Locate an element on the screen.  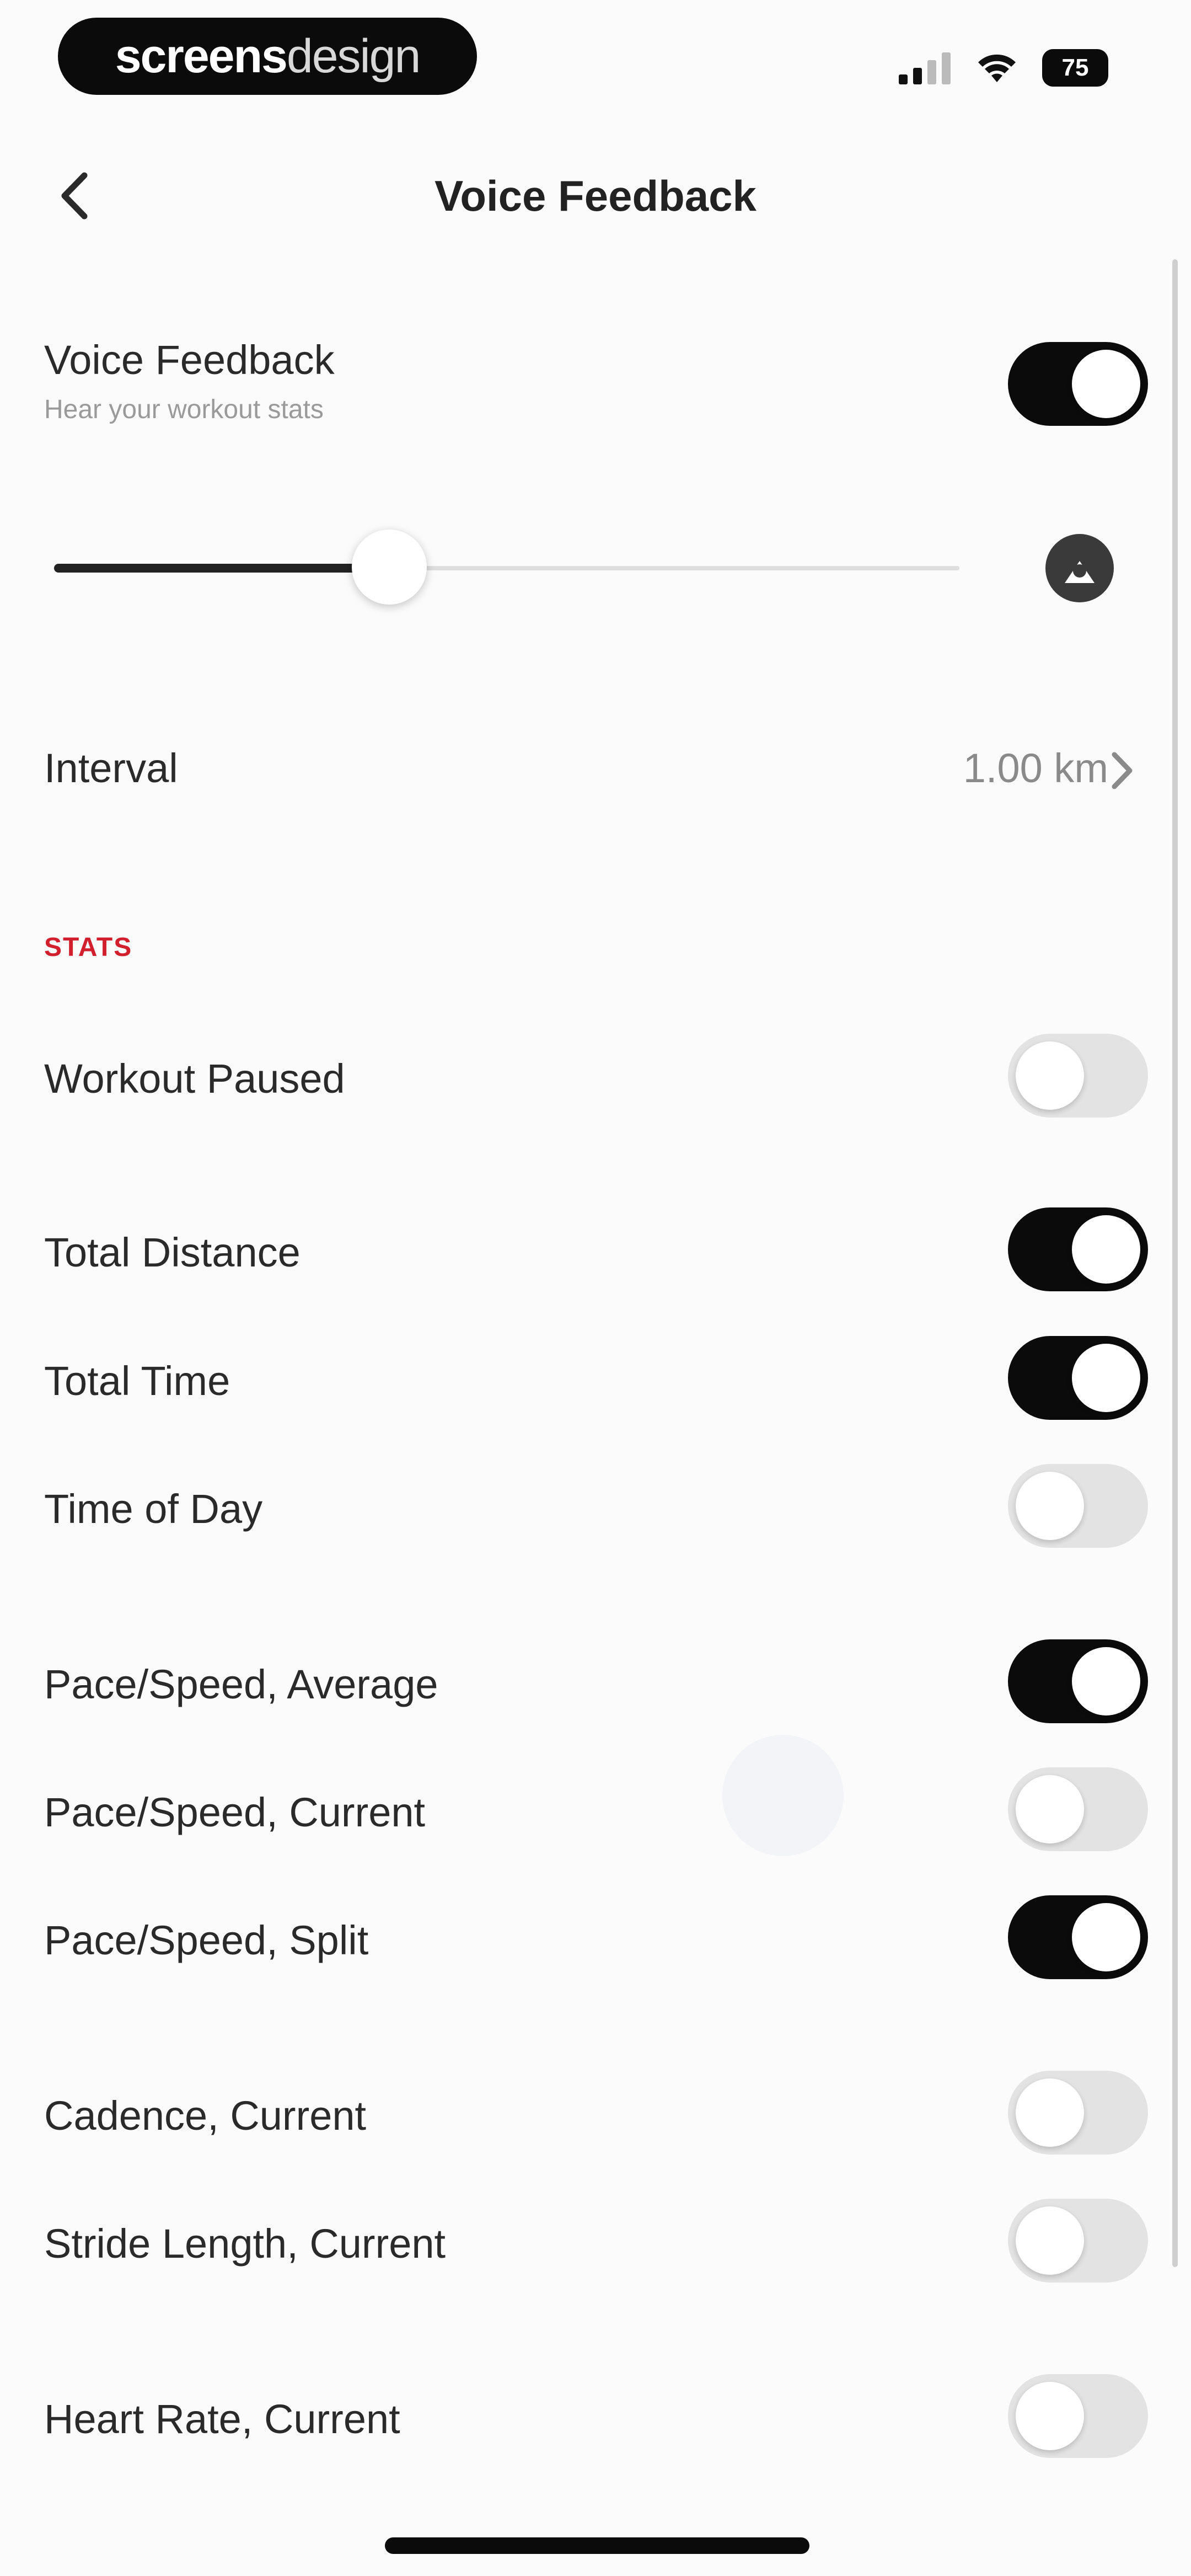
stat-label: Total Time is located at coordinates (137, 1381).